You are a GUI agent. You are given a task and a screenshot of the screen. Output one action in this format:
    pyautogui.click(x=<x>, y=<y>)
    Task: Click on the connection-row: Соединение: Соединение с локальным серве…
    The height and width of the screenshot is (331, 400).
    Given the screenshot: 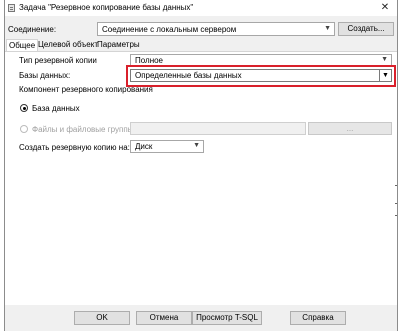 What is the action you would take?
    pyautogui.click(x=201, y=29)
    